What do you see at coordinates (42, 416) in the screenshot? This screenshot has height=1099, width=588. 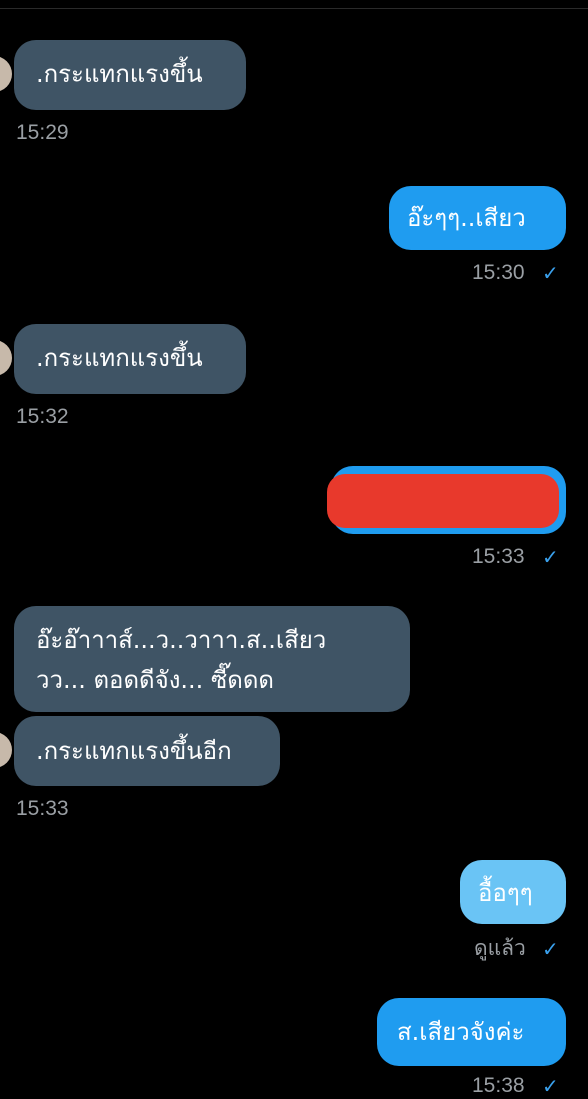 I see `message-time: 15:32` at bounding box center [42, 416].